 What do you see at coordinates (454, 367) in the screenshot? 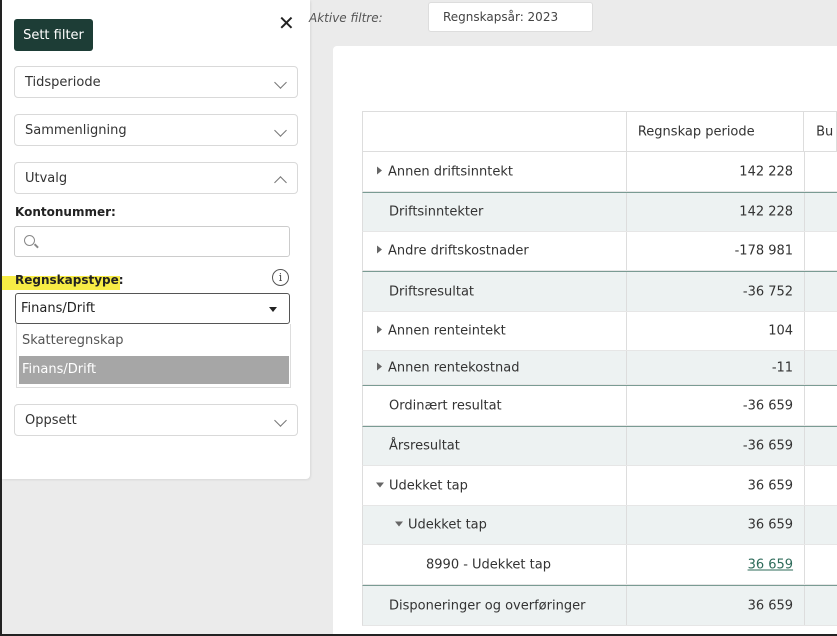
I see `row-label: Annen rentekostnad` at bounding box center [454, 367].